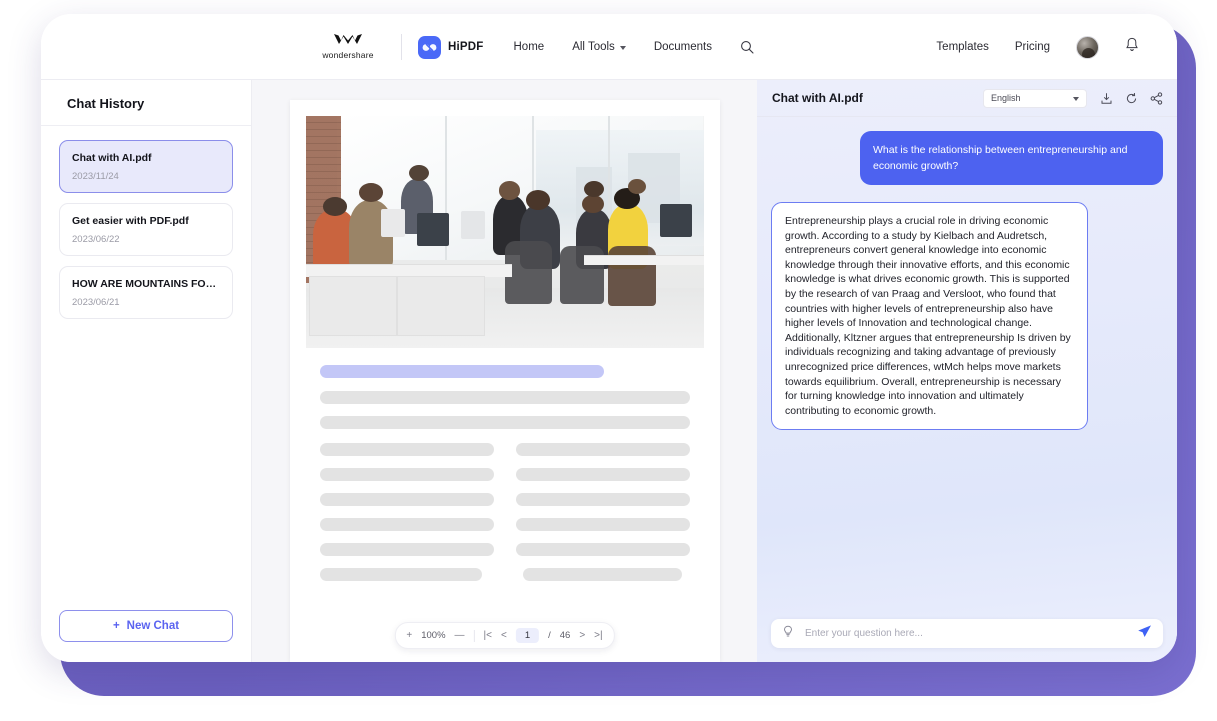 This screenshot has height=721, width=1217. What do you see at coordinates (504, 232) in the screenshot?
I see `document-photo` at bounding box center [504, 232].